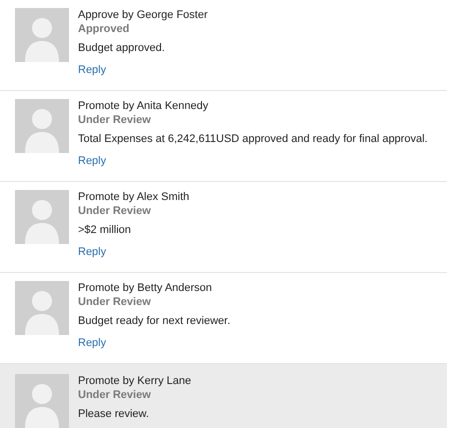  What do you see at coordinates (143, 15) in the screenshot?
I see `comment-title: Approve by George Foster` at bounding box center [143, 15].